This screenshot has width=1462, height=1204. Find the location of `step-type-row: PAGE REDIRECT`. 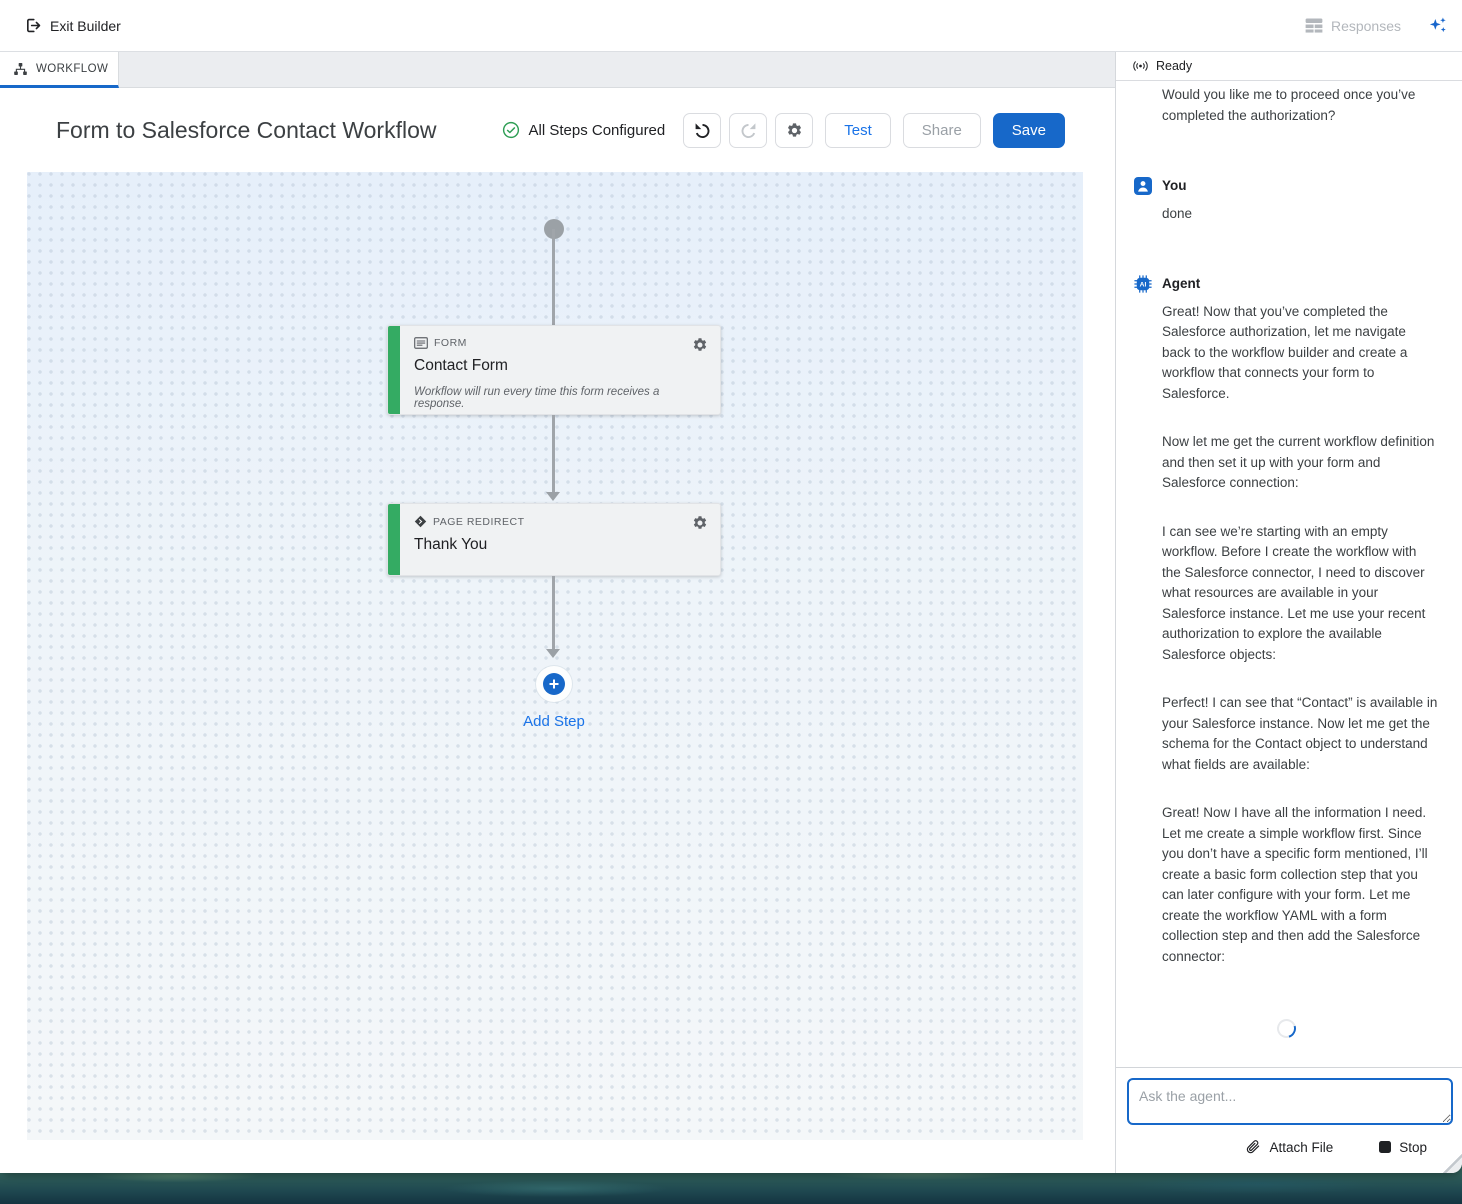

step-type-row: PAGE REDIRECT is located at coordinates (560, 521).